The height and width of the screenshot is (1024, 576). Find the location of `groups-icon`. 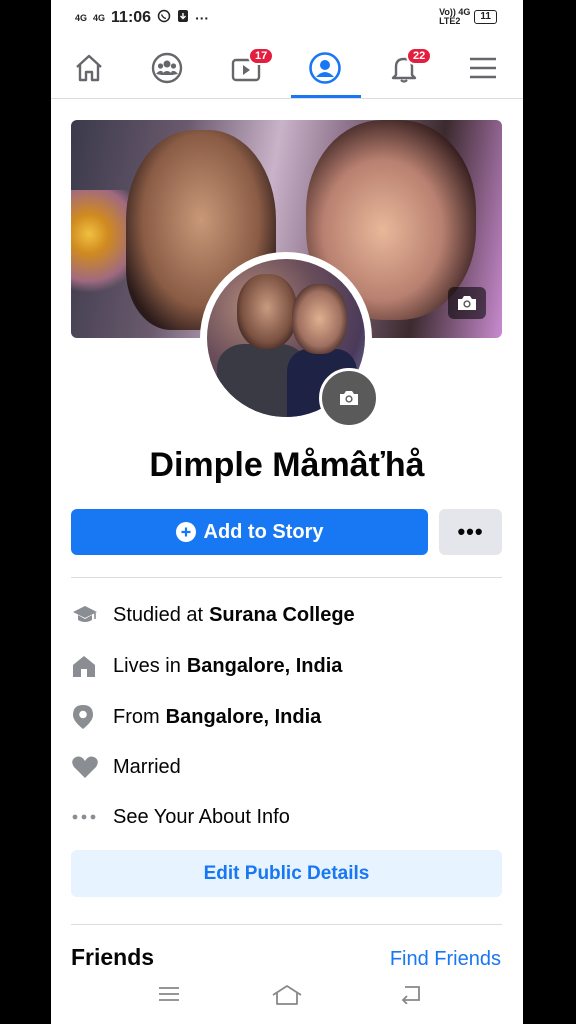

groups-icon is located at coordinates (167, 68).